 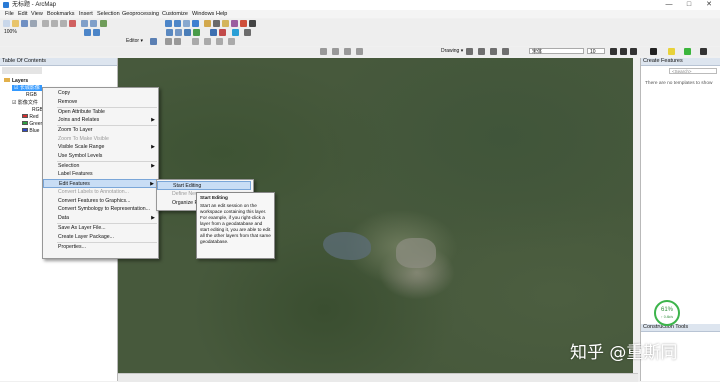 I want to click on paste-icon, so click(x=63, y=23).